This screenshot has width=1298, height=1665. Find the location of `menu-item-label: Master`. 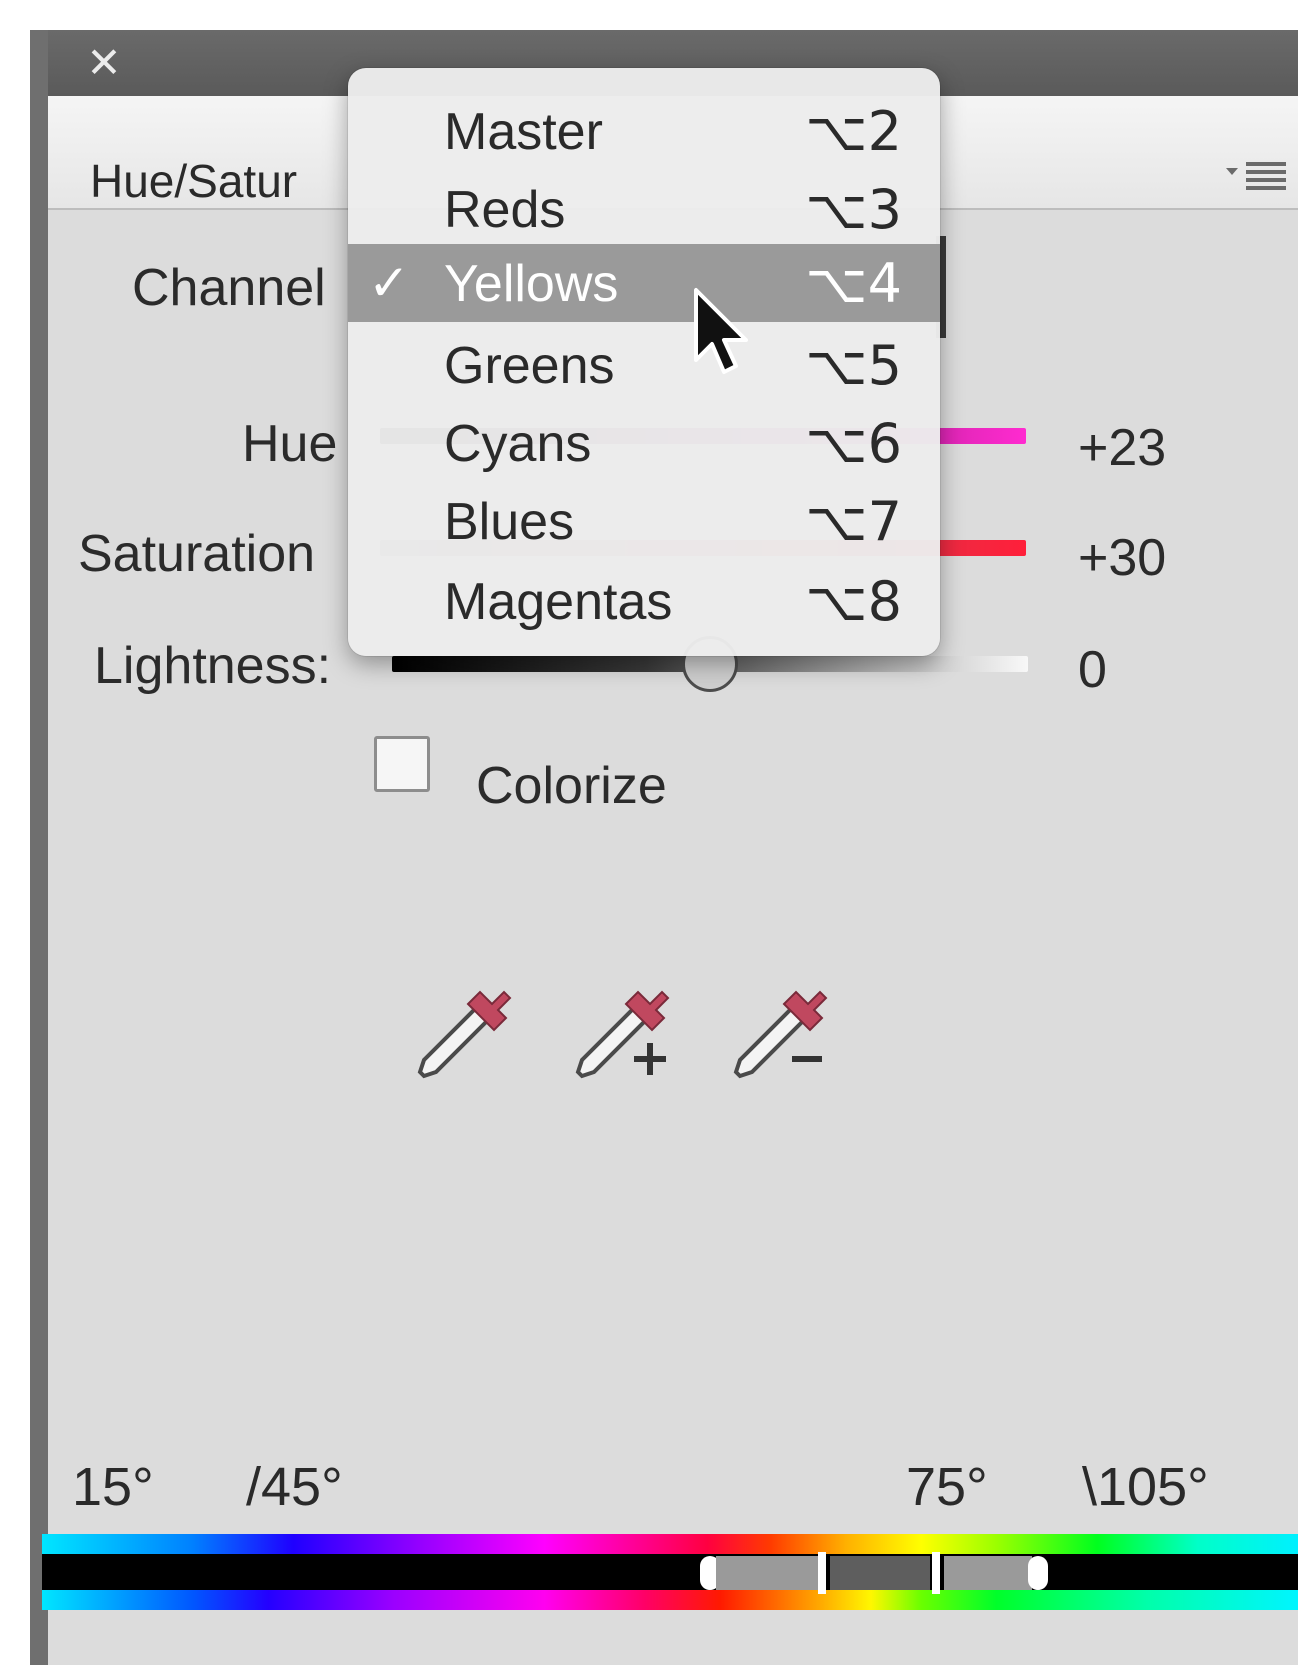

menu-item-label: Master is located at coordinates (523, 132).